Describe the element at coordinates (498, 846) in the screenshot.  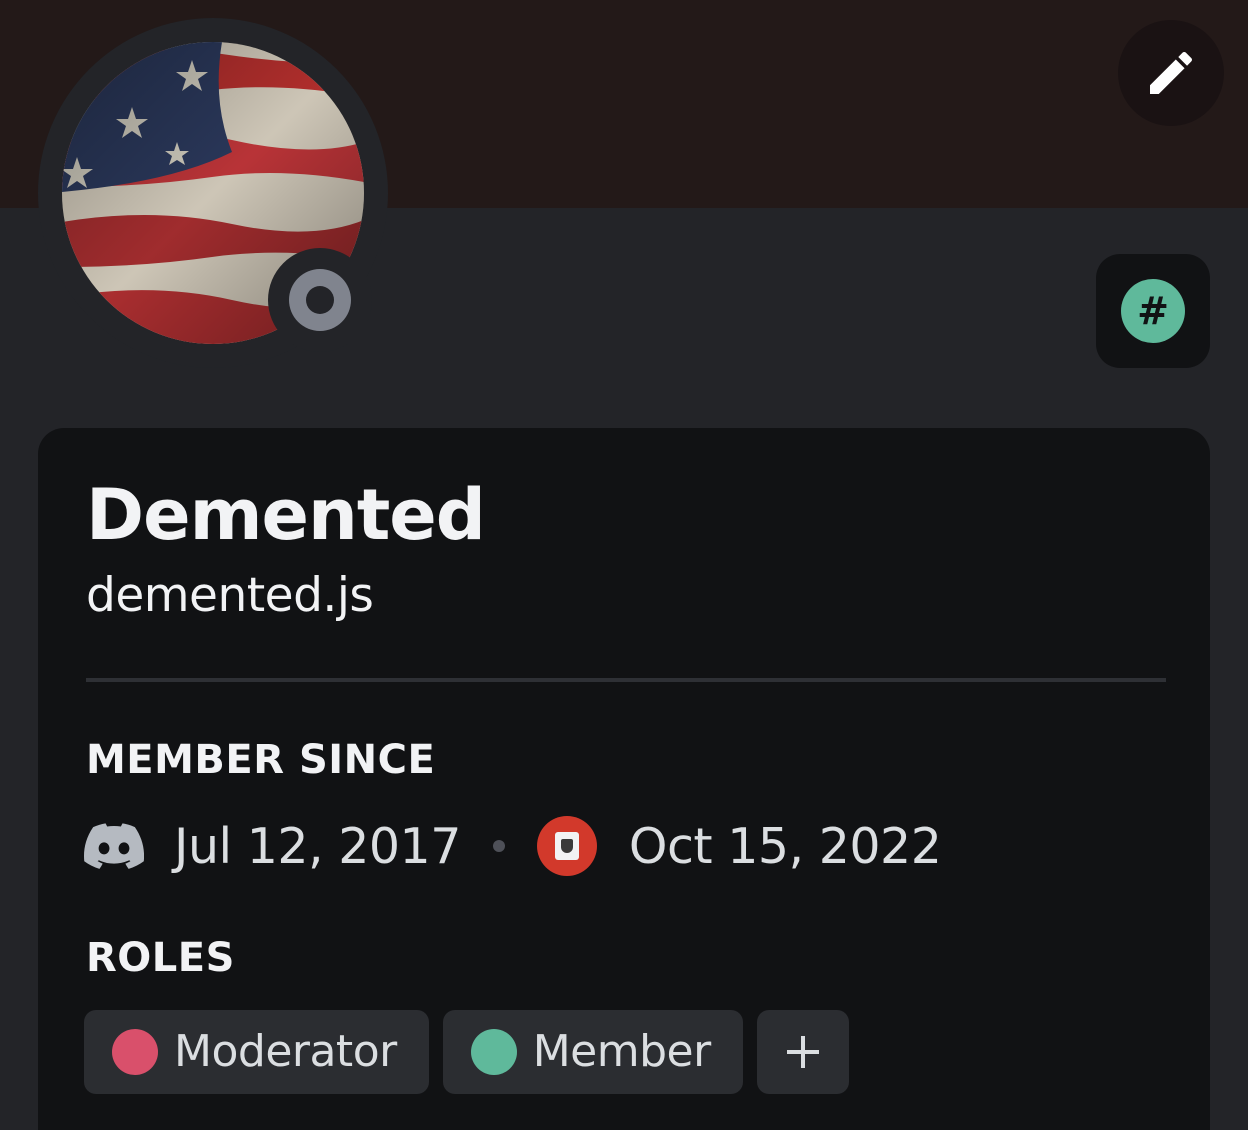
I see `separator-dot` at that location.